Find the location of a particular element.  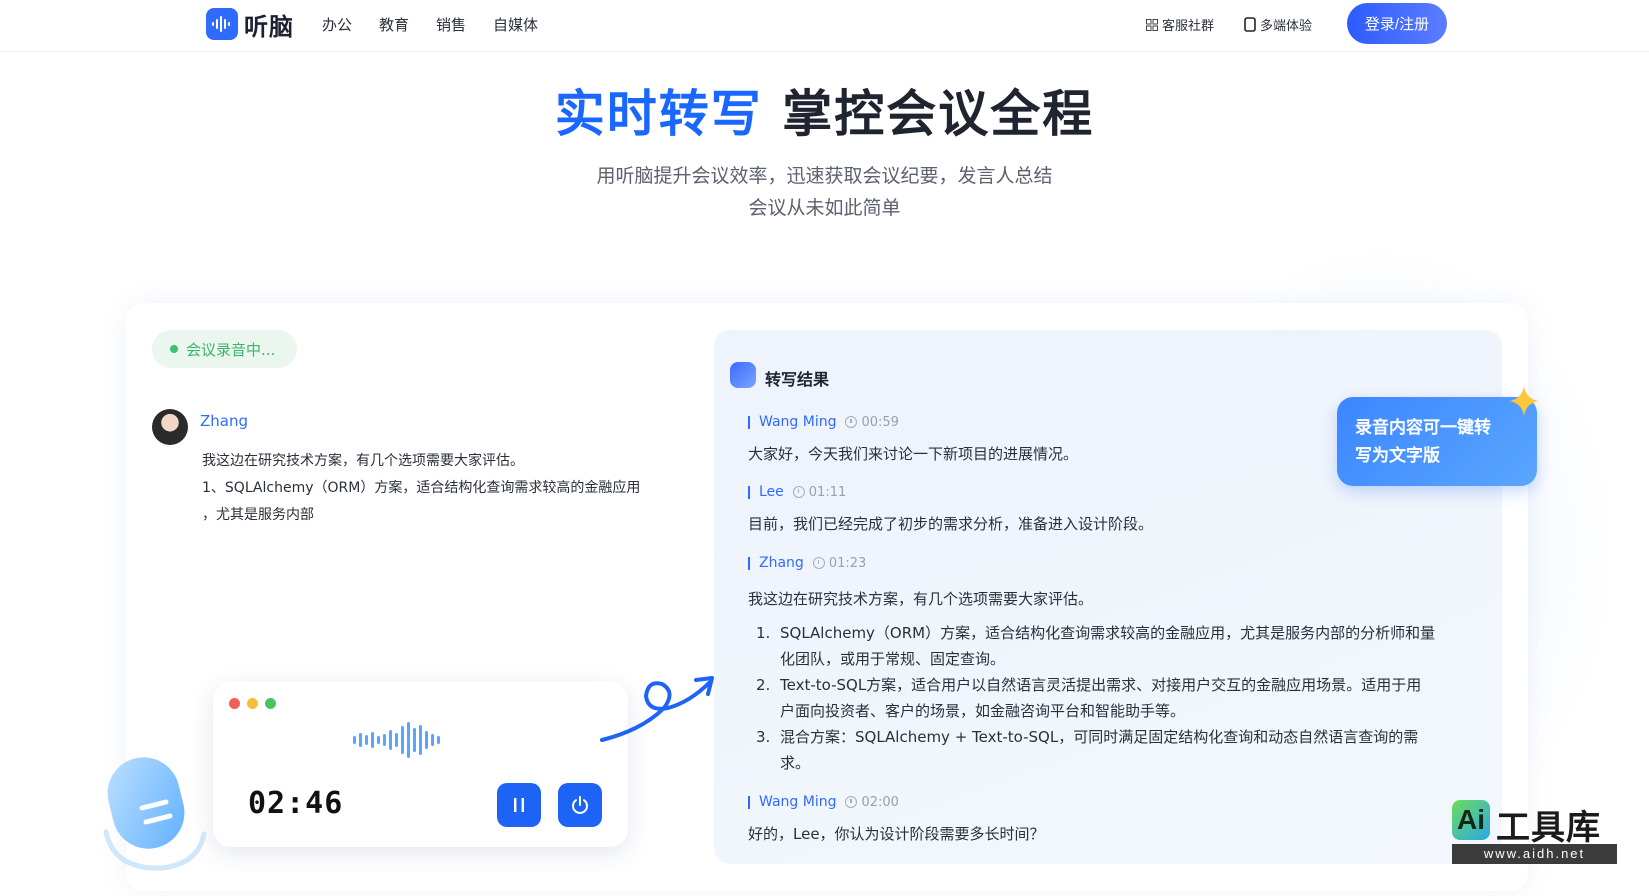

phone-icon is located at coordinates (1250, 24).